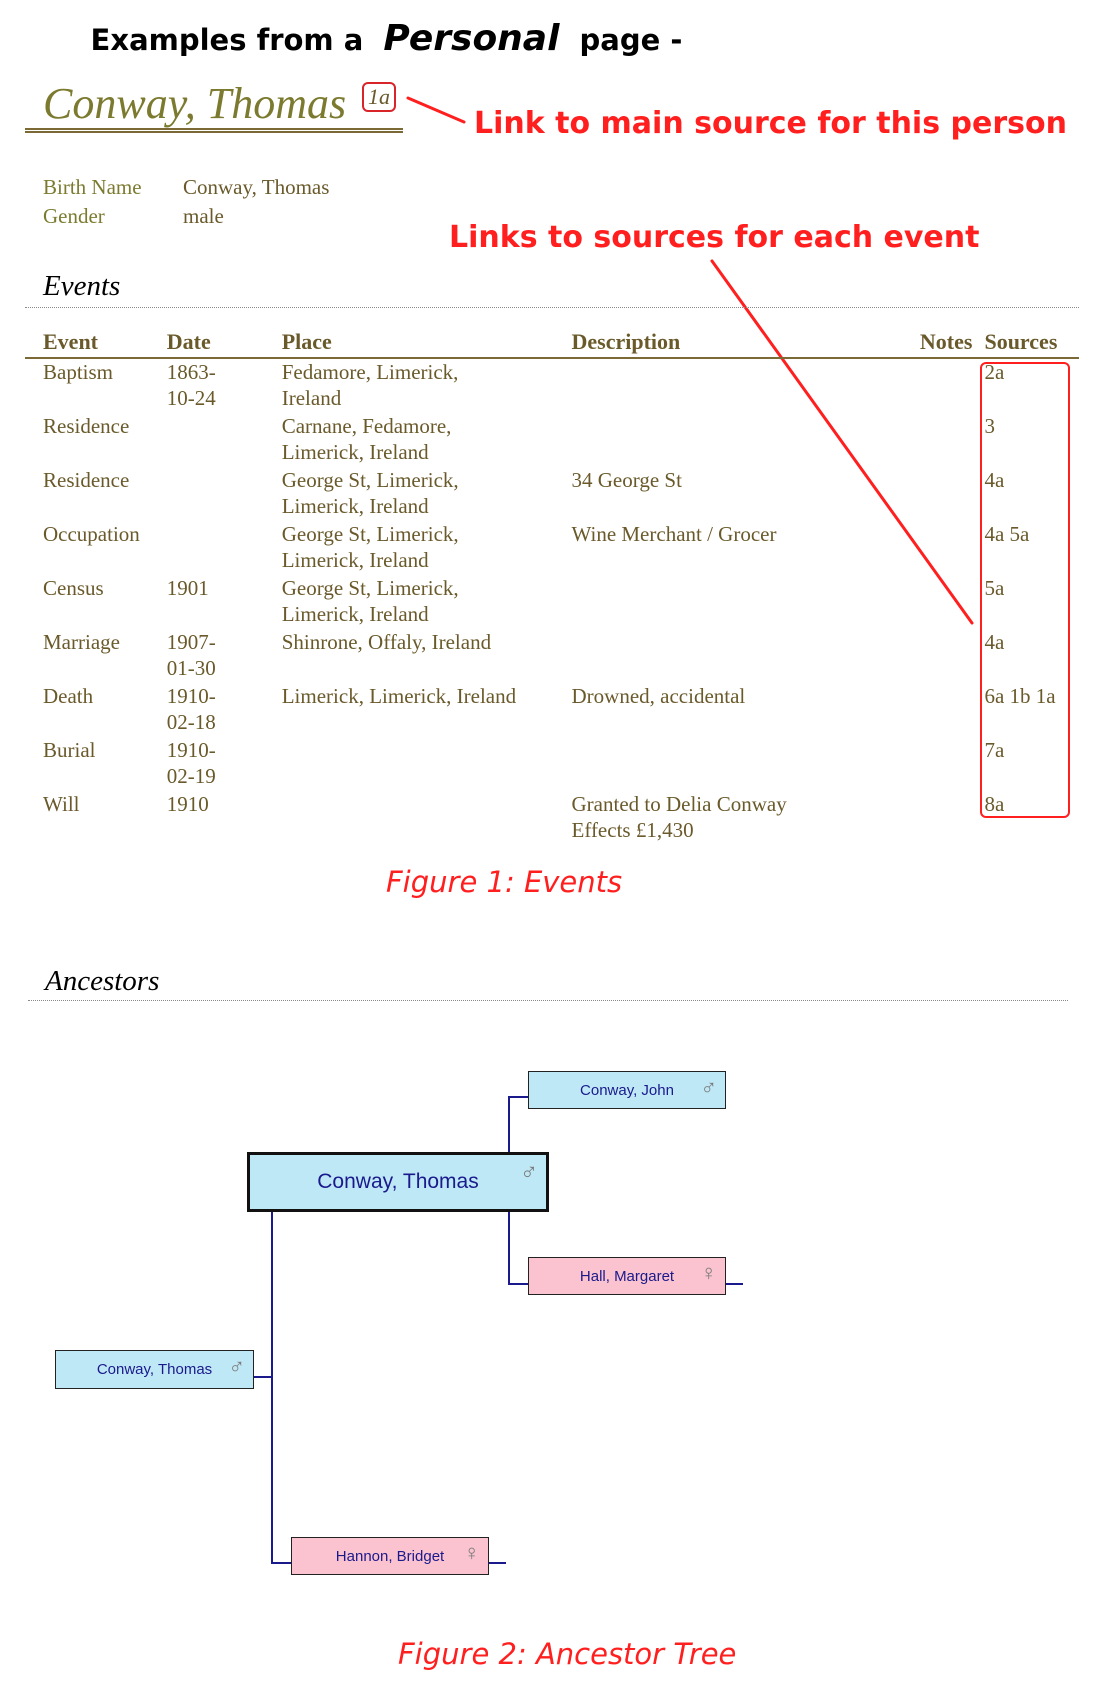  What do you see at coordinates (734, 342) in the screenshot?
I see `column-header-description: Description` at bounding box center [734, 342].